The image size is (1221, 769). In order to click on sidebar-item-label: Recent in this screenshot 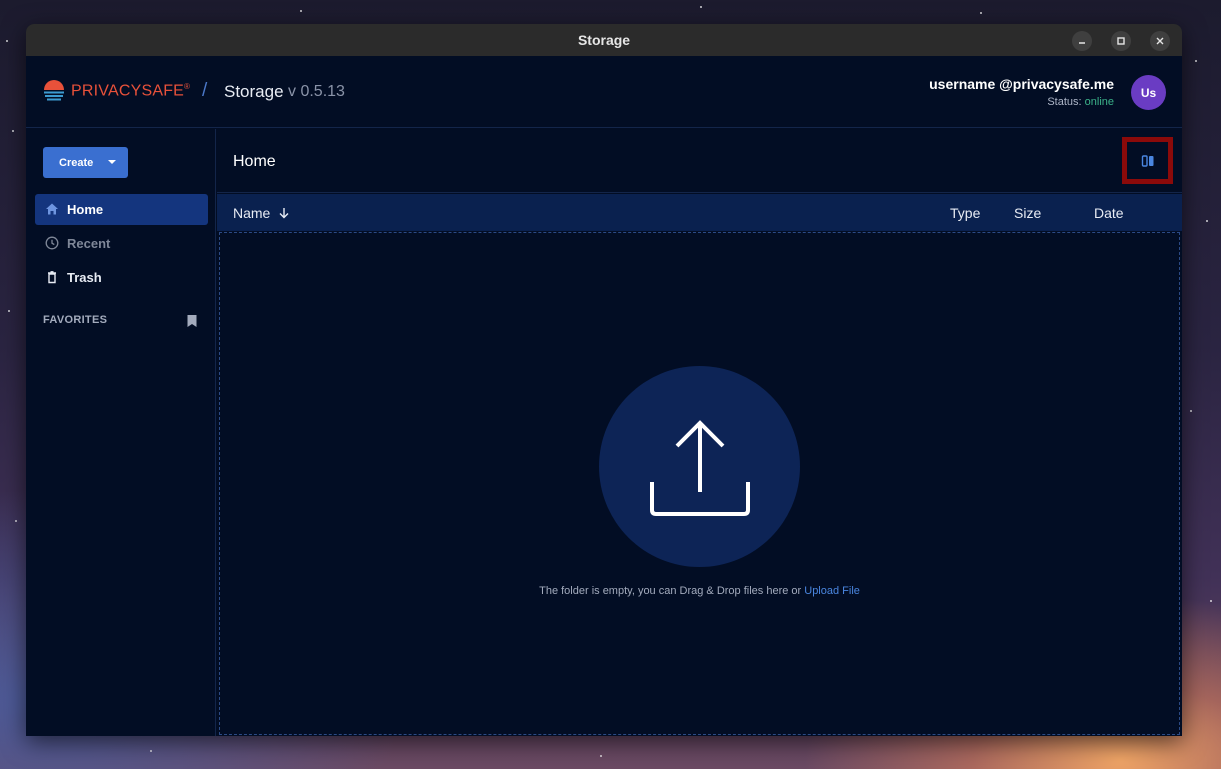, I will do `click(89, 243)`.